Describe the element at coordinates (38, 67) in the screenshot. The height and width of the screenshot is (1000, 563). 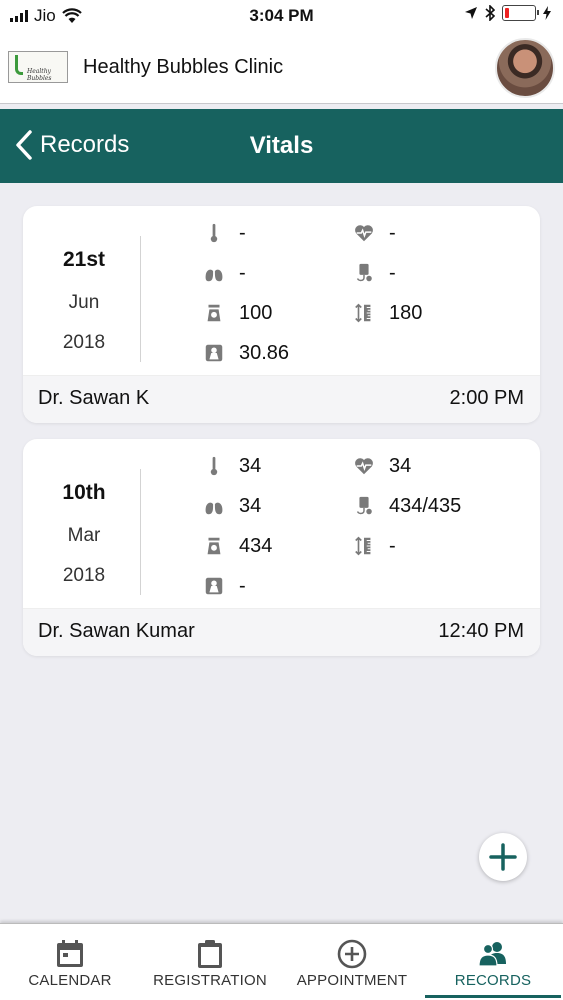
I see `clinic-logo: Healthy Bubbles` at that location.